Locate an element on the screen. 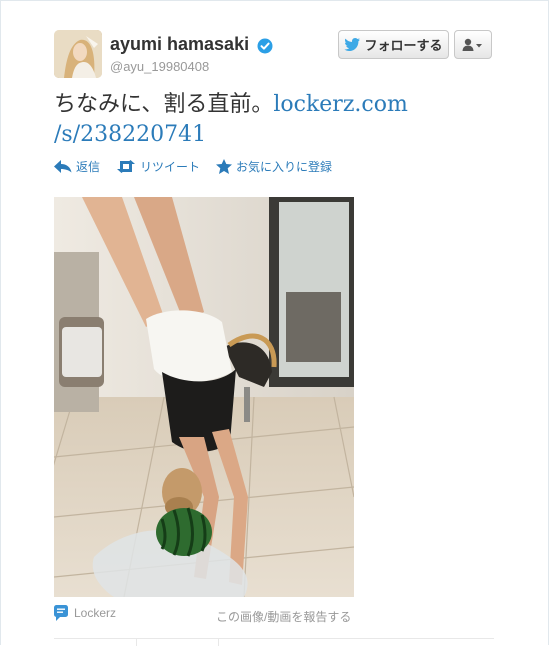 The height and width of the screenshot is (646, 549). follow-button: フォローする is located at coordinates (393, 44).